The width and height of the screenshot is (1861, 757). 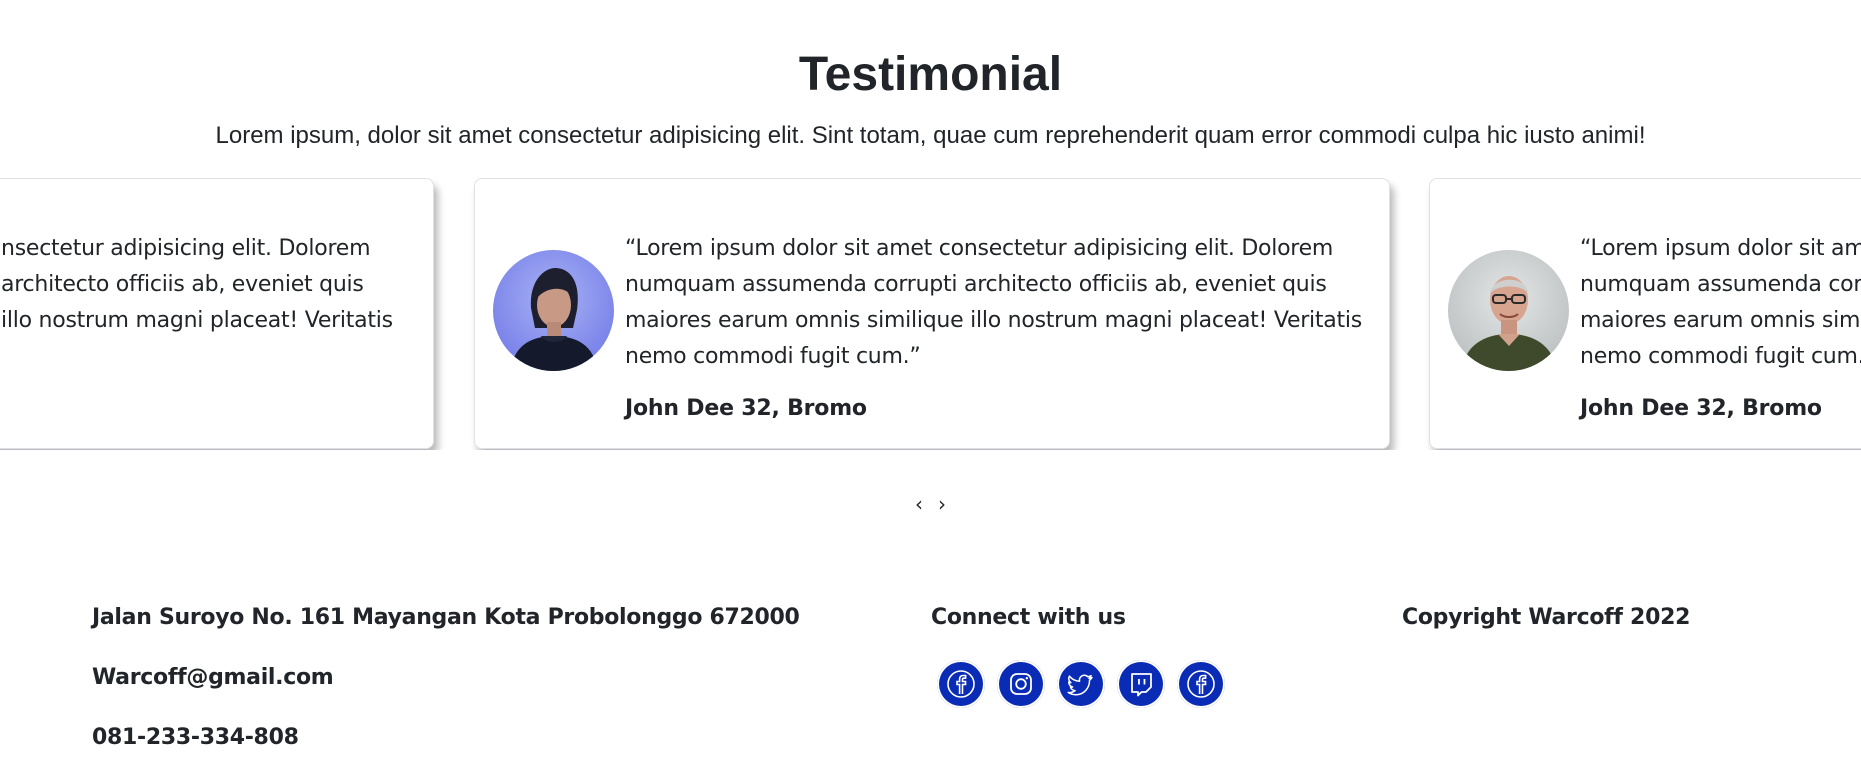 What do you see at coordinates (195, 737) in the screenshot?
I see `footer-phone: 081-233-334-808` at bounding box center [195, 737].